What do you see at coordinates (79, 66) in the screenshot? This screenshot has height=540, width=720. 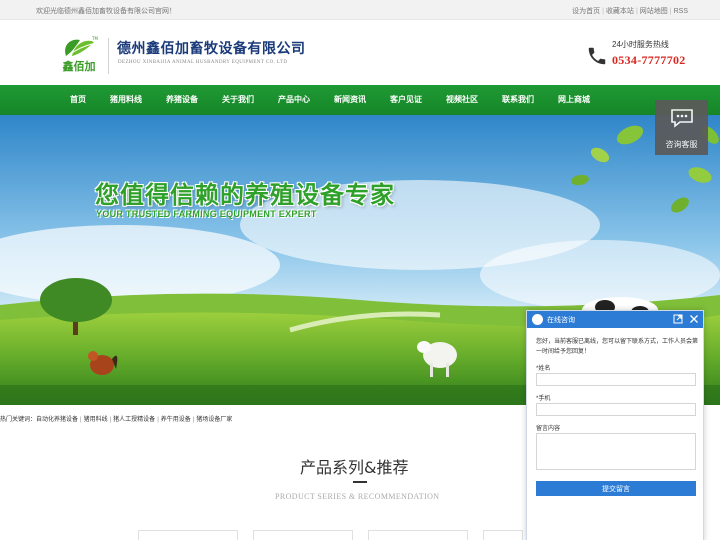 I see `logo-text: 鑫佰加` at bounding box center [79, 66].